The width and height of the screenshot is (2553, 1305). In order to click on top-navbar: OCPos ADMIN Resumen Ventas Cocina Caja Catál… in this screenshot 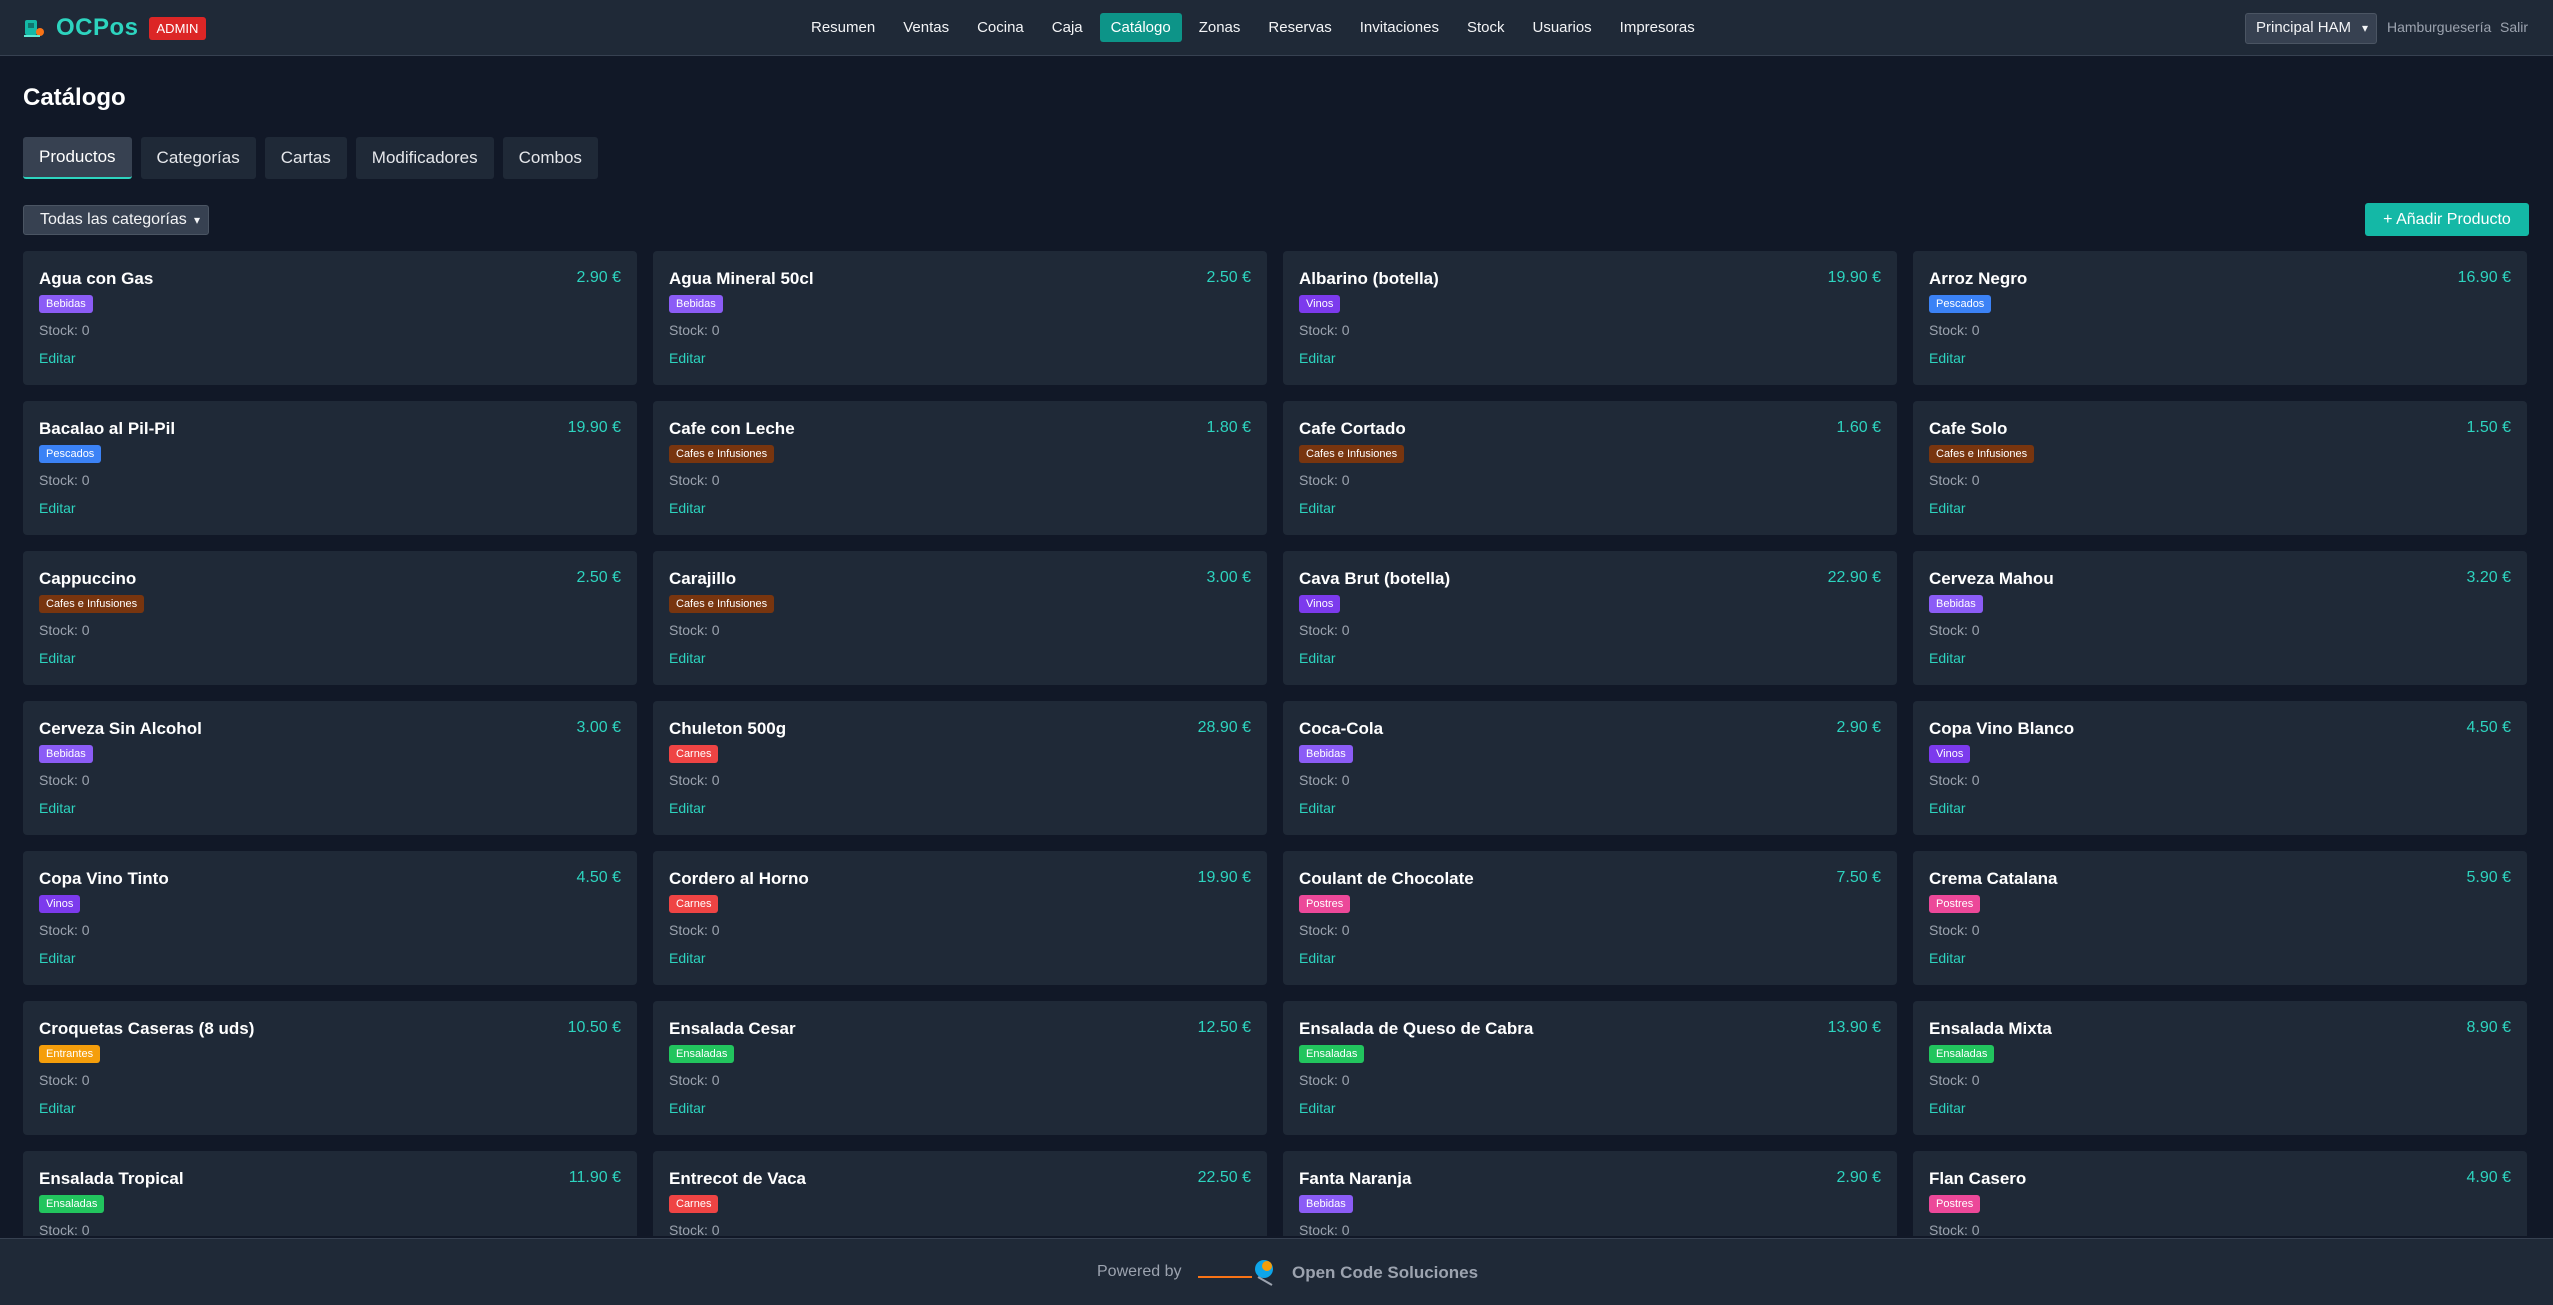, I will do `click(1276, 28)`.